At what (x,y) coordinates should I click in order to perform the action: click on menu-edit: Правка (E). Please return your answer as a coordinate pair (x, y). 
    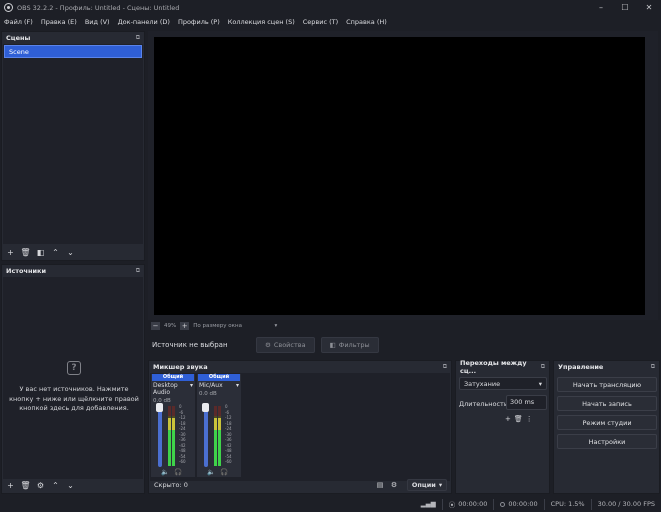
    Looking at the image, I should click on (59, 22).